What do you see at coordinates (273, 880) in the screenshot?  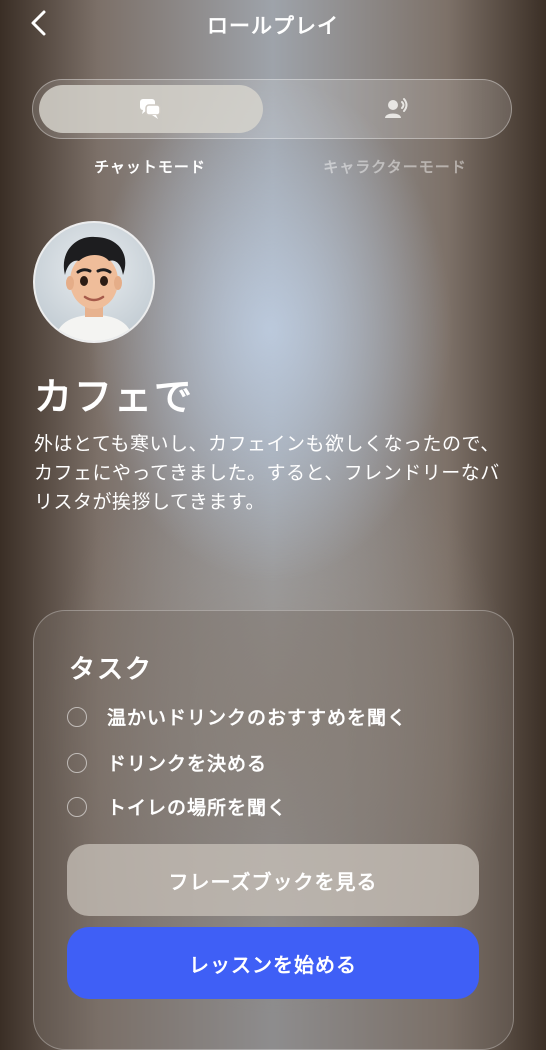 I see `phrasebook-button: フレーズブックを見る` at bounding box center [273, 880].